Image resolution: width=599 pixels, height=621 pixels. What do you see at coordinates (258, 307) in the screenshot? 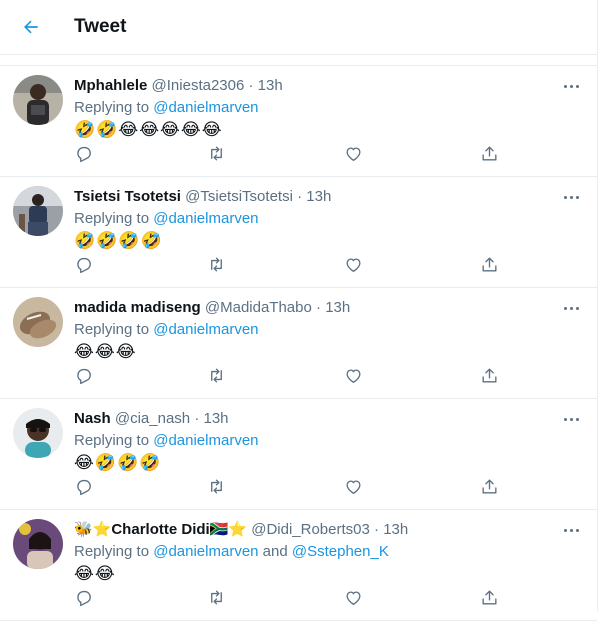
I see `author-handle: @MadidaThabo` at bounding box center [258, 307].